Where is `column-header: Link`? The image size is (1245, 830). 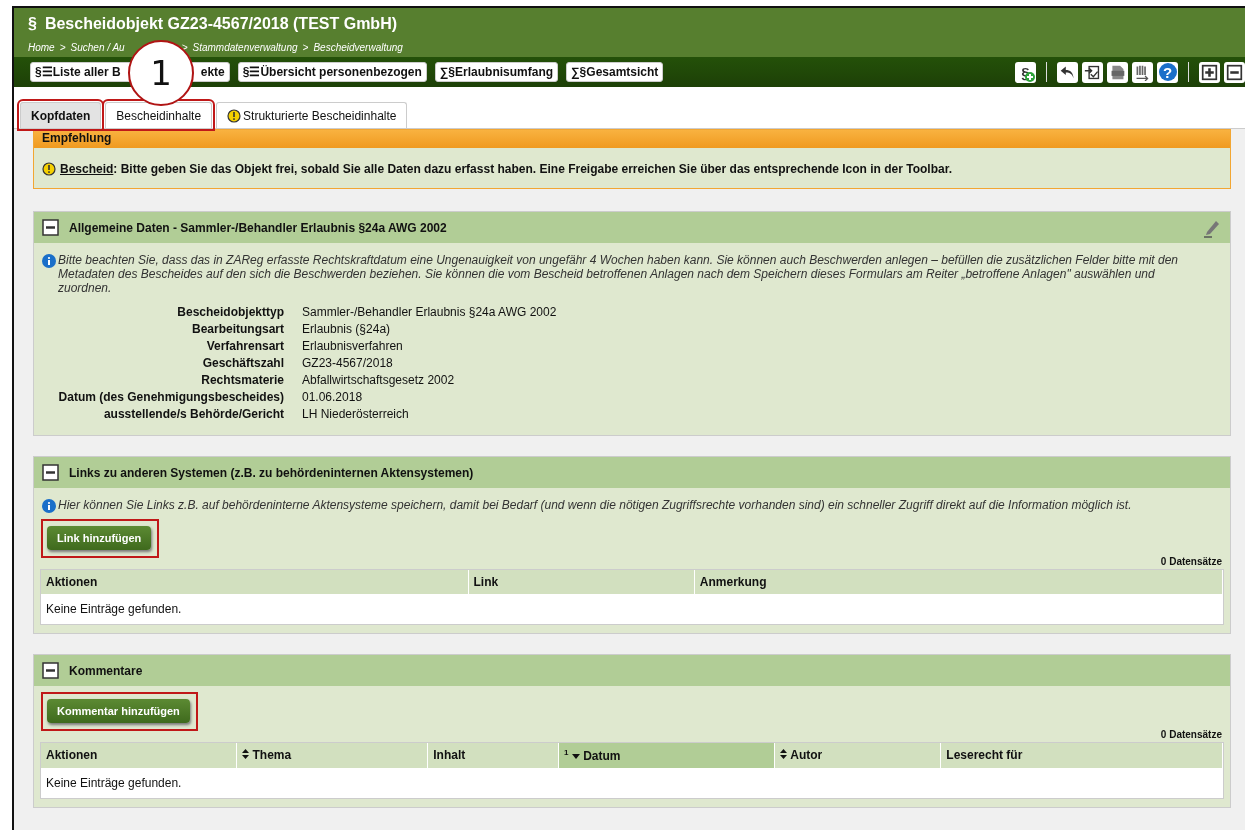 column-header: Link is located at coordinates (581, 582).